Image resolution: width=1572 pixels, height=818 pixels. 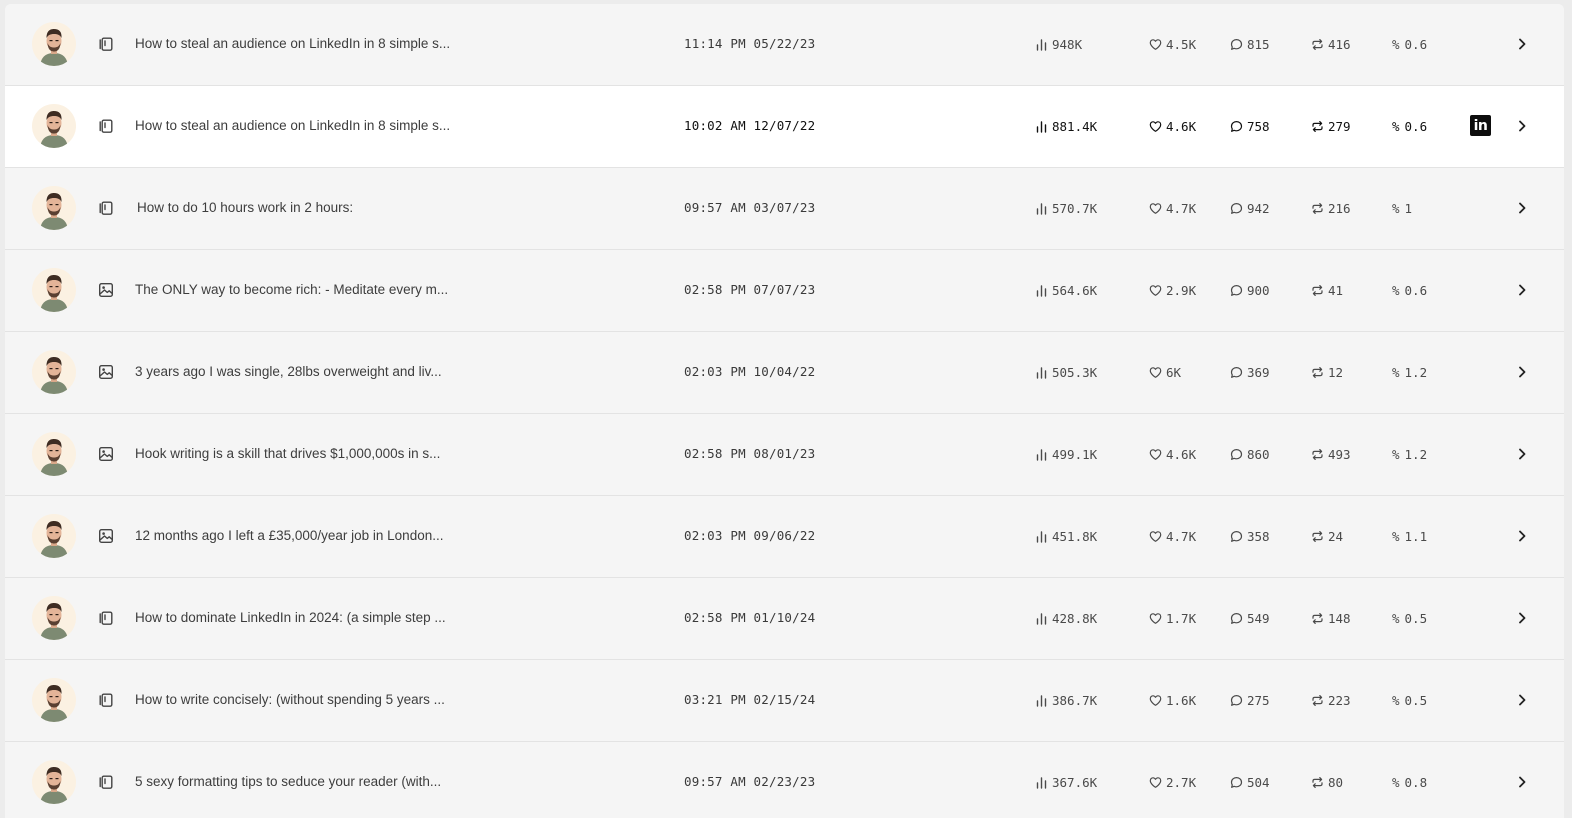 What do you see at coordinates (1339, 700) in the screenshot?
I see `reposts-value: 223` at bounding box center [1339, 700].